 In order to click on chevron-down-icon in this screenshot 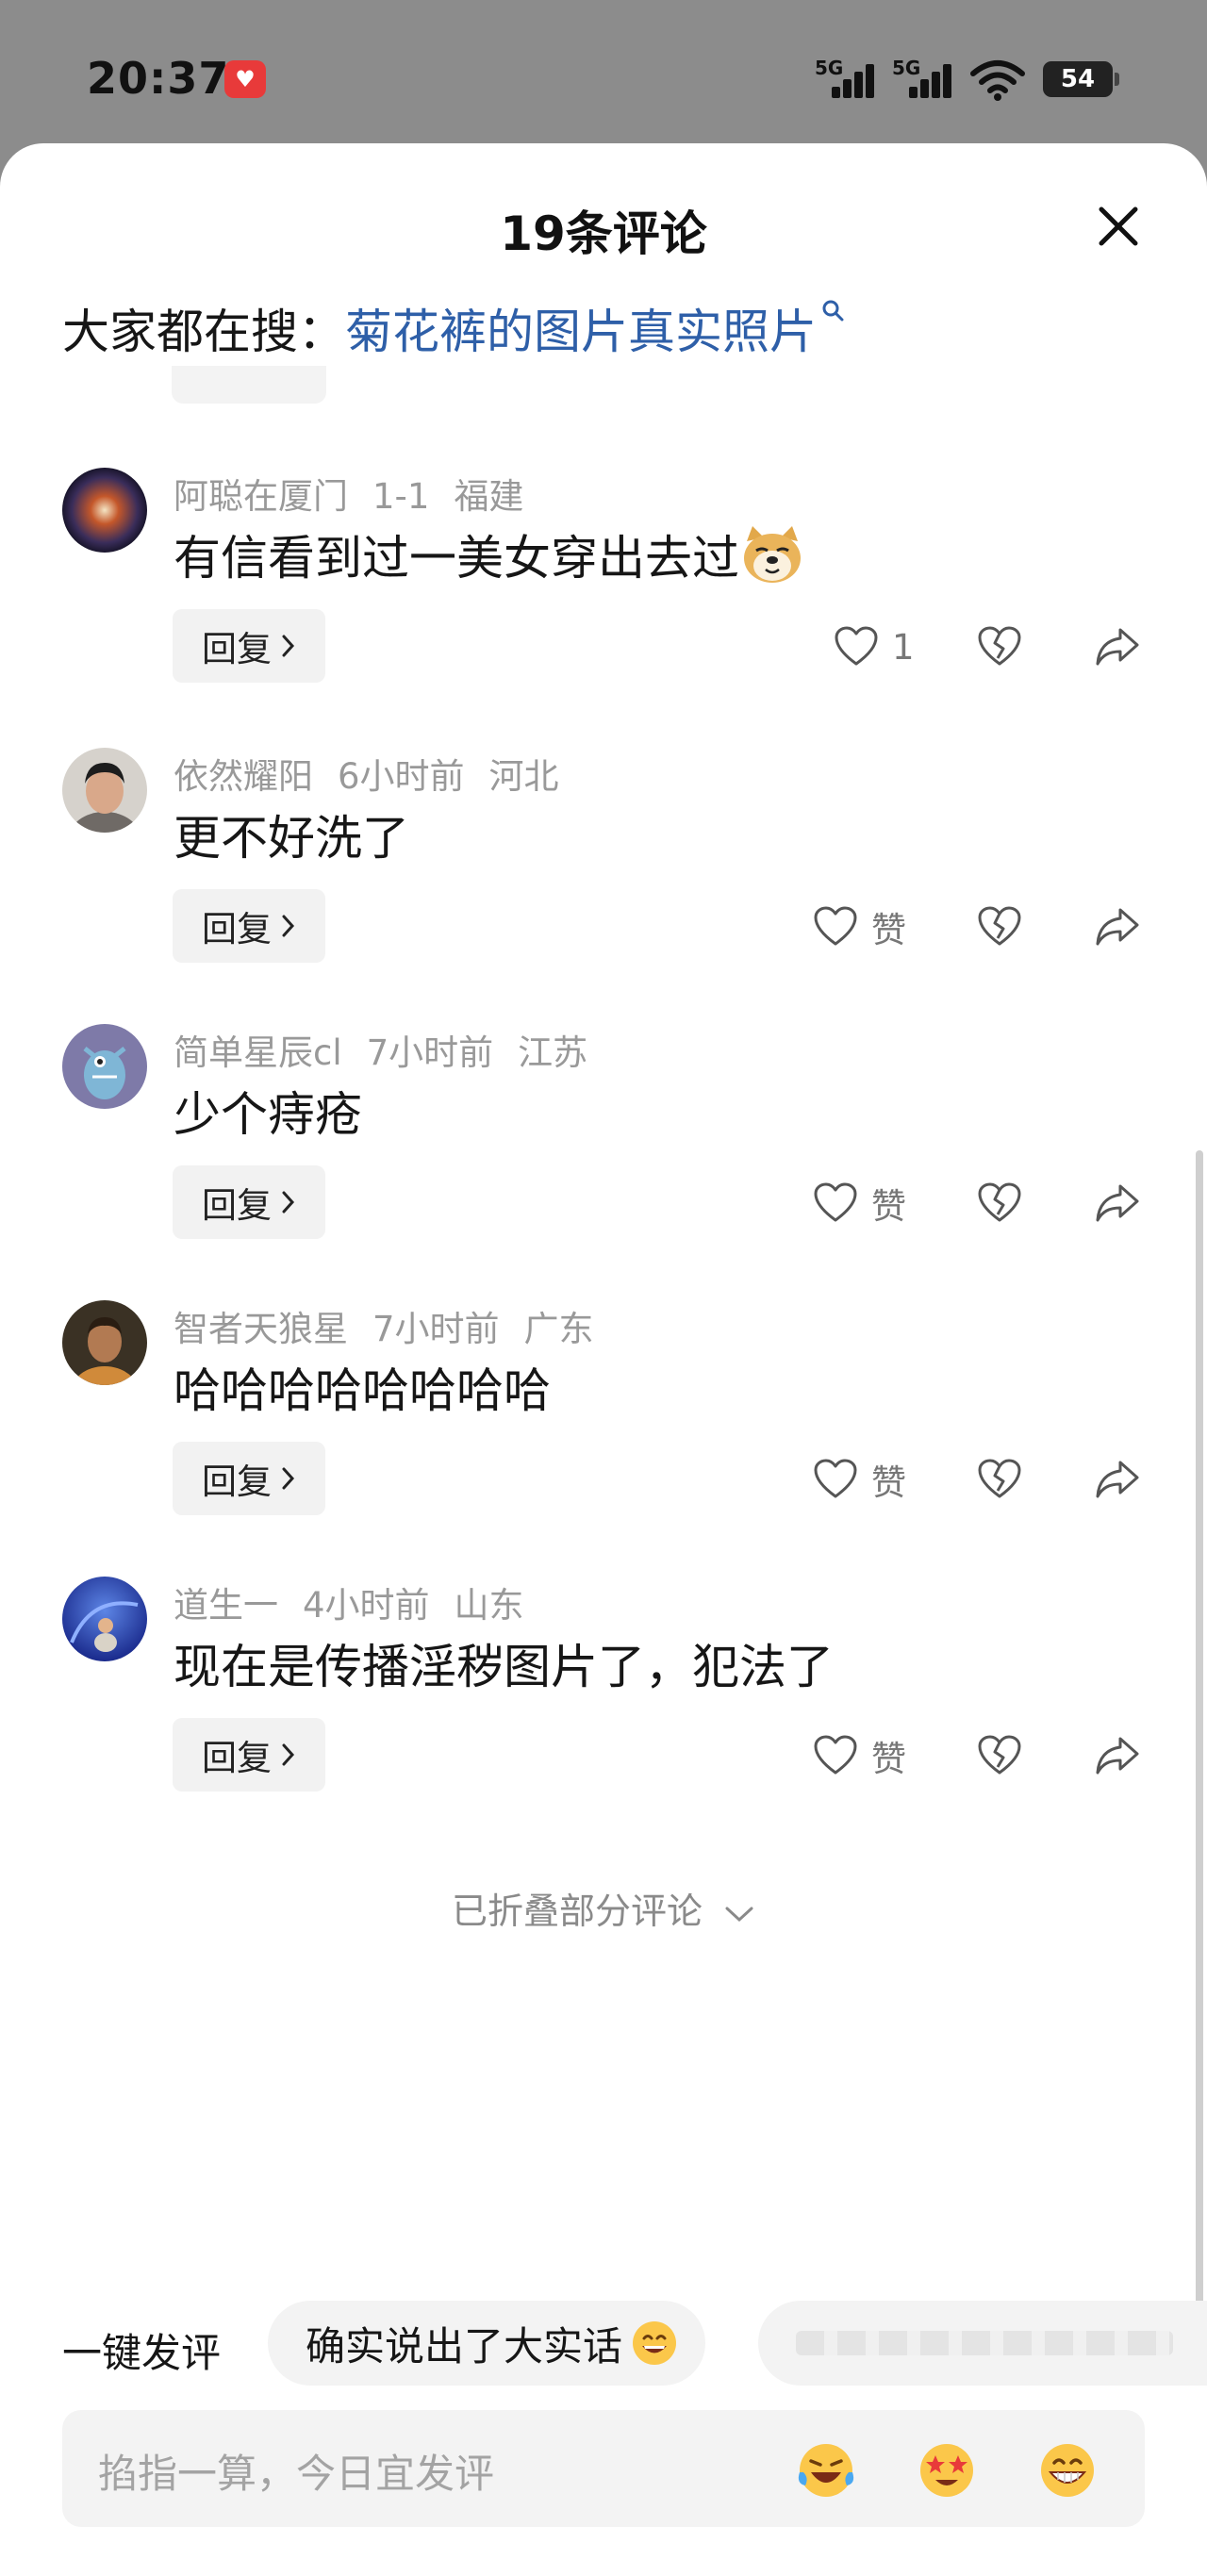, I will do `click(739, 1914)`.